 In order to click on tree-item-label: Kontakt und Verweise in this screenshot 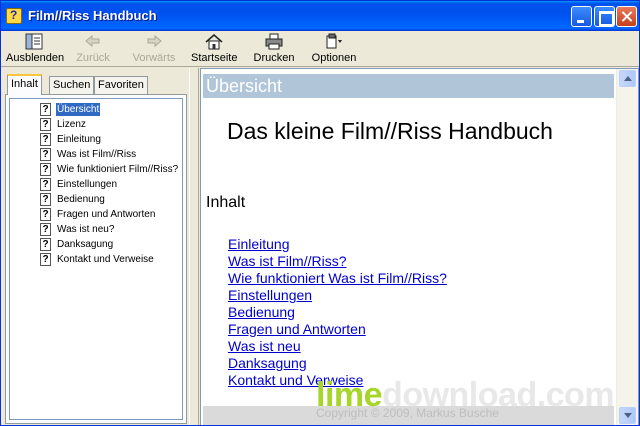, I will do `click(105, 259)`.